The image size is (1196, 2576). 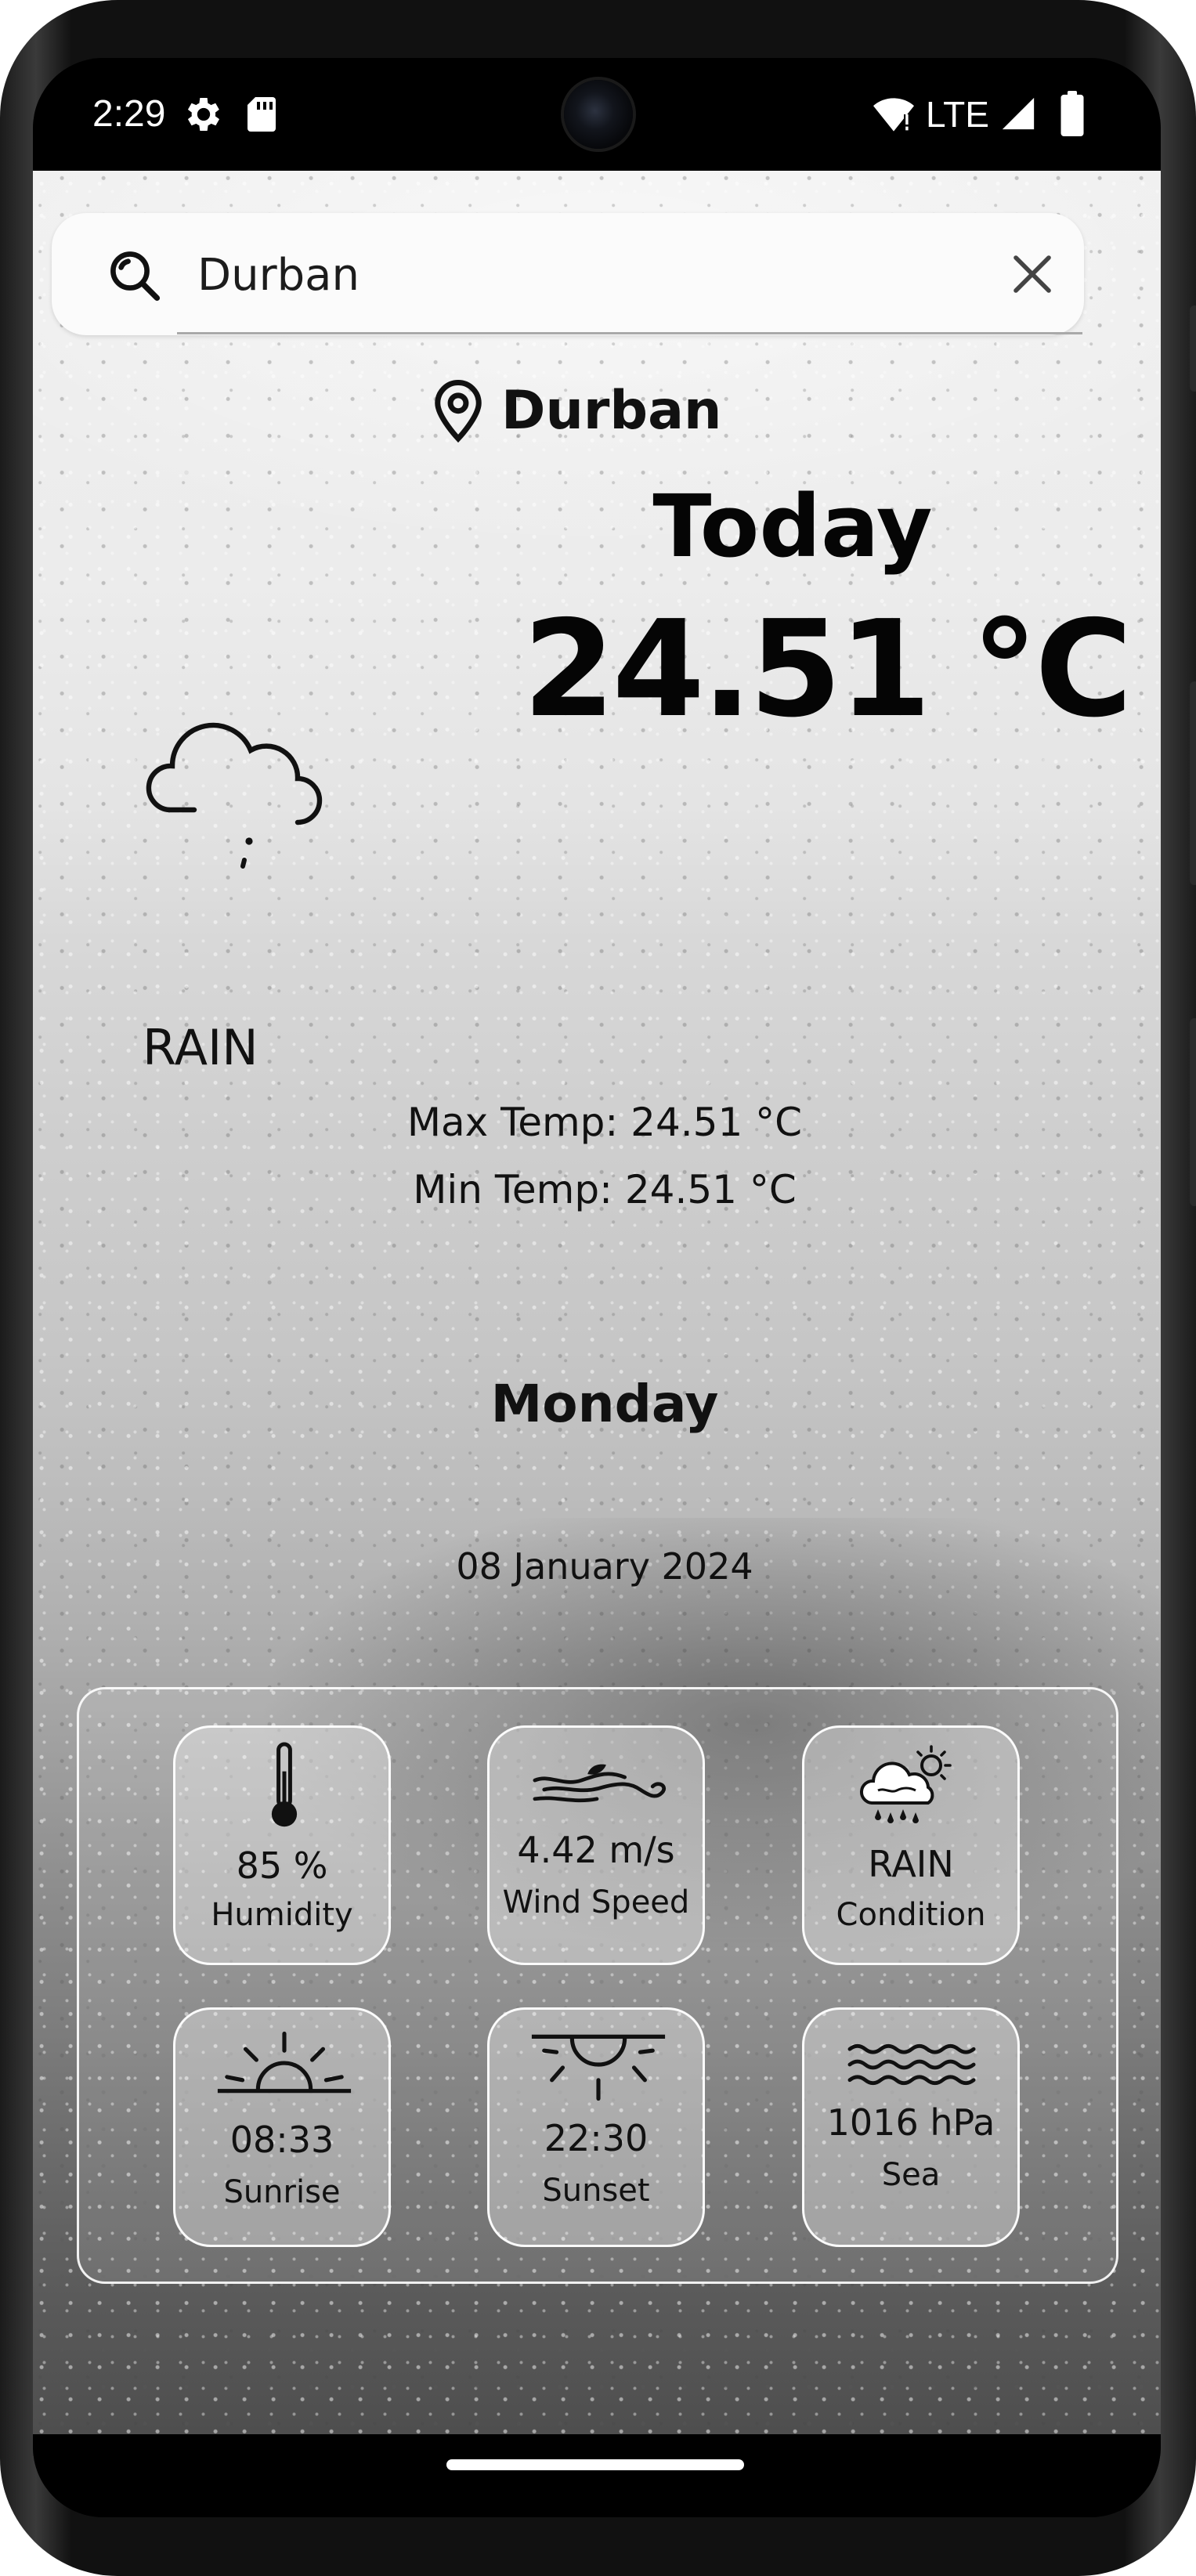 I want to click on wind-speed-label: Wind Speed, so click(x=596, y=1902).